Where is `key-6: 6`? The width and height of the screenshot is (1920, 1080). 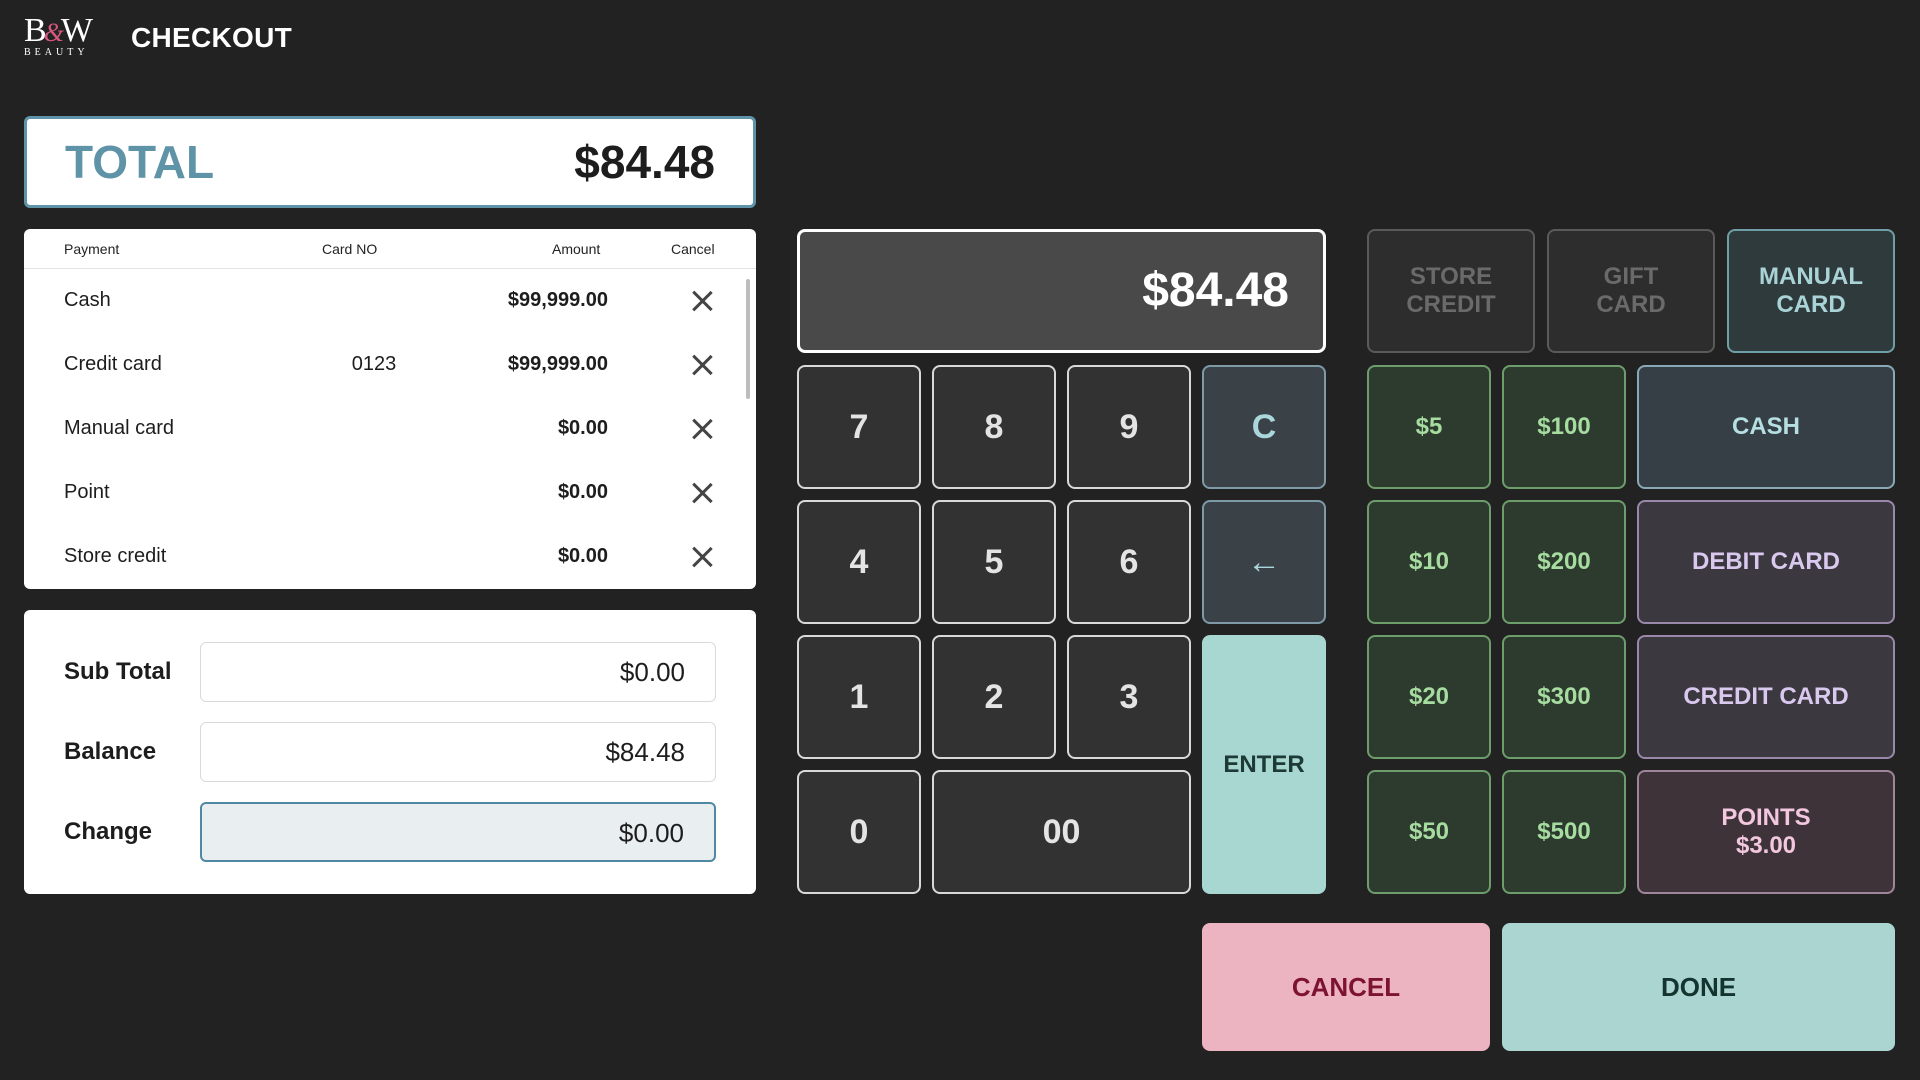
key-6: 6 is located at coordinates (1129, 562).